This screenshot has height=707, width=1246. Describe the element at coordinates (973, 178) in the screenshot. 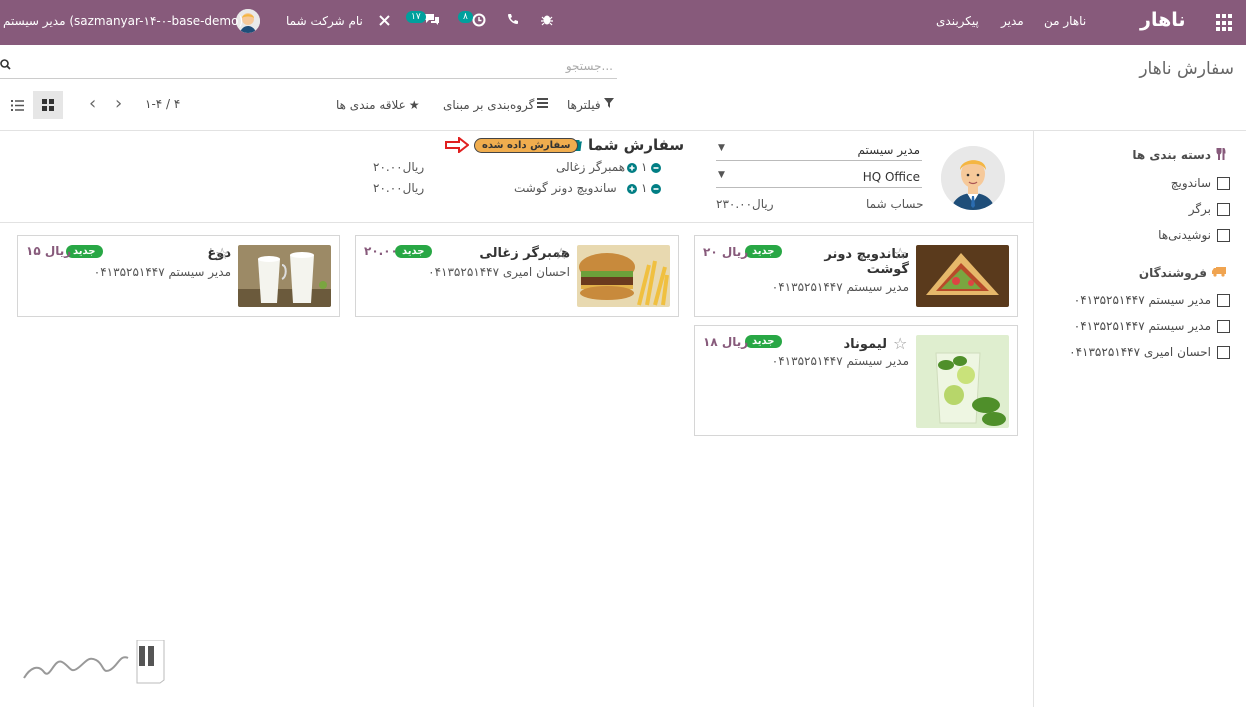

I see `user-avatar-large` at that location.